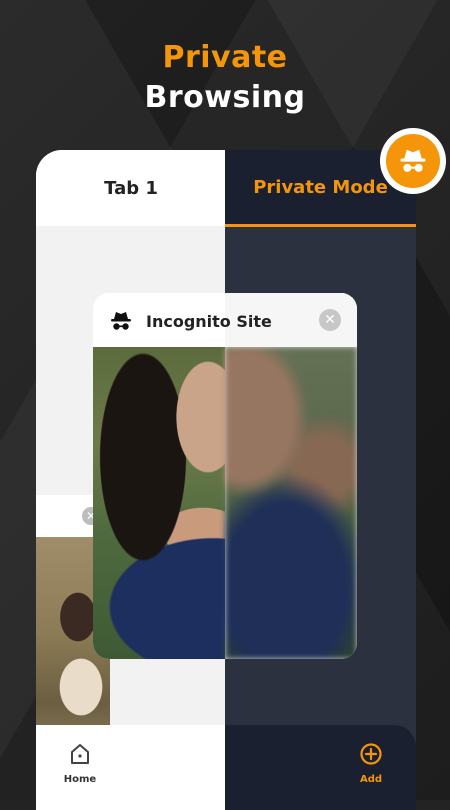  I want to click on add-label: Add, so click(371, 779).